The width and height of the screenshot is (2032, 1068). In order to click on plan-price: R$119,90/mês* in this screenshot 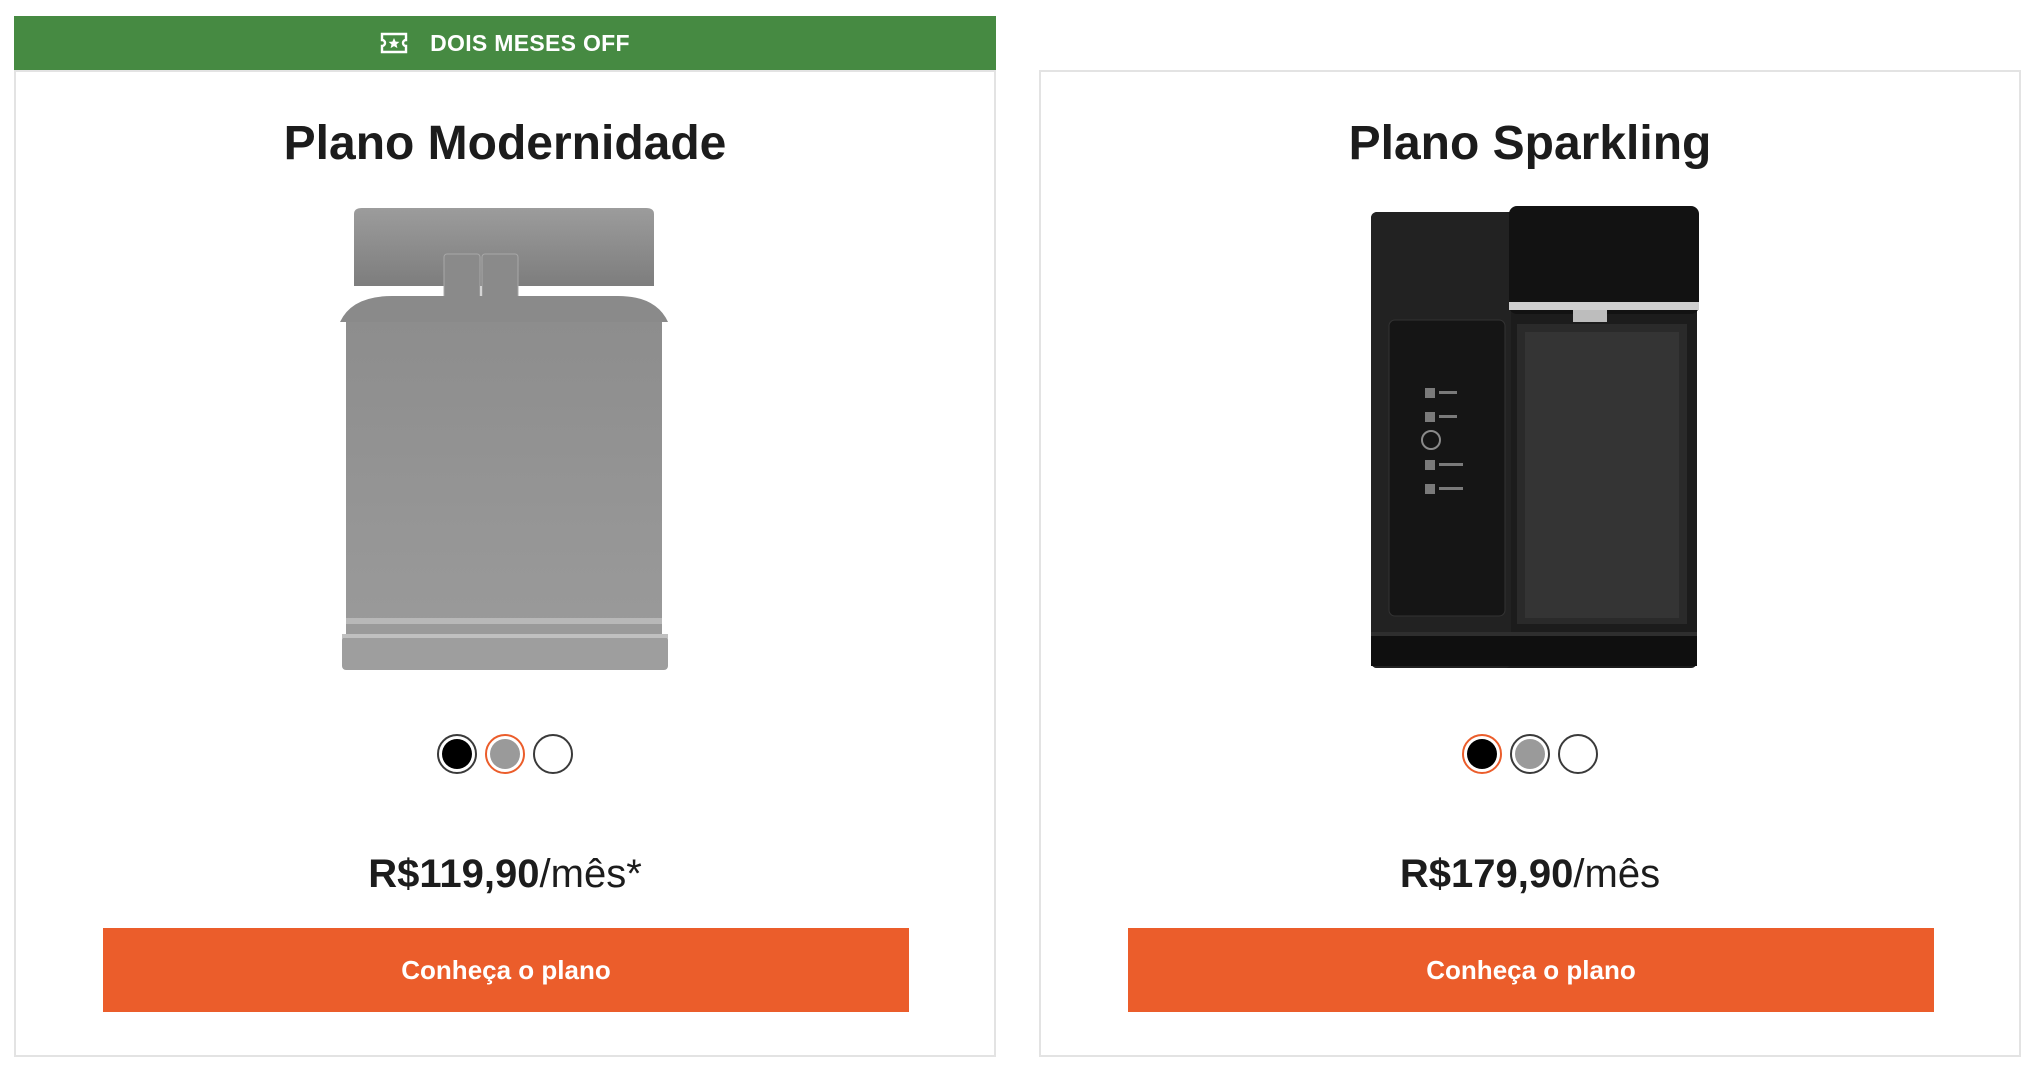, I will do `click(505, 874)`.